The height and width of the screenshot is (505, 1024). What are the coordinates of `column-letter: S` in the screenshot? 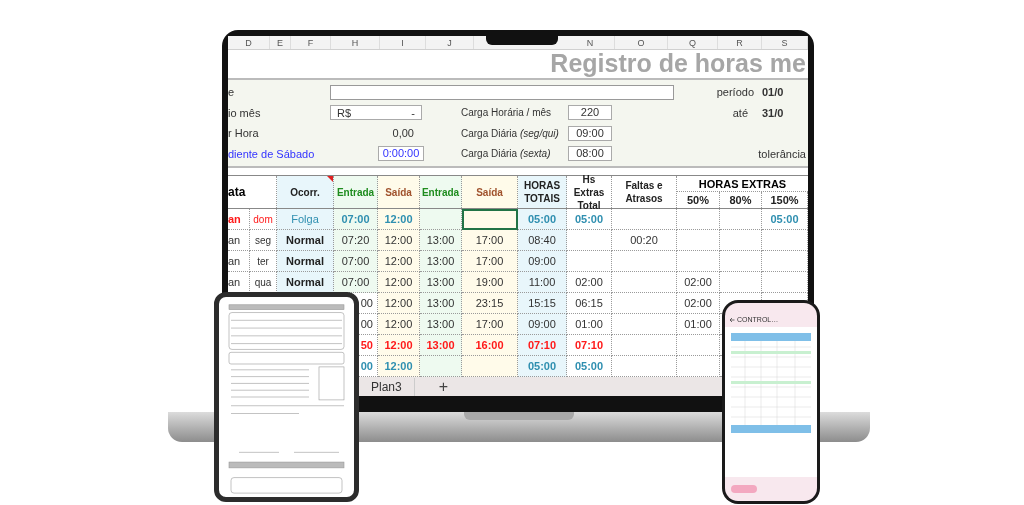 It's located at (785, 42).